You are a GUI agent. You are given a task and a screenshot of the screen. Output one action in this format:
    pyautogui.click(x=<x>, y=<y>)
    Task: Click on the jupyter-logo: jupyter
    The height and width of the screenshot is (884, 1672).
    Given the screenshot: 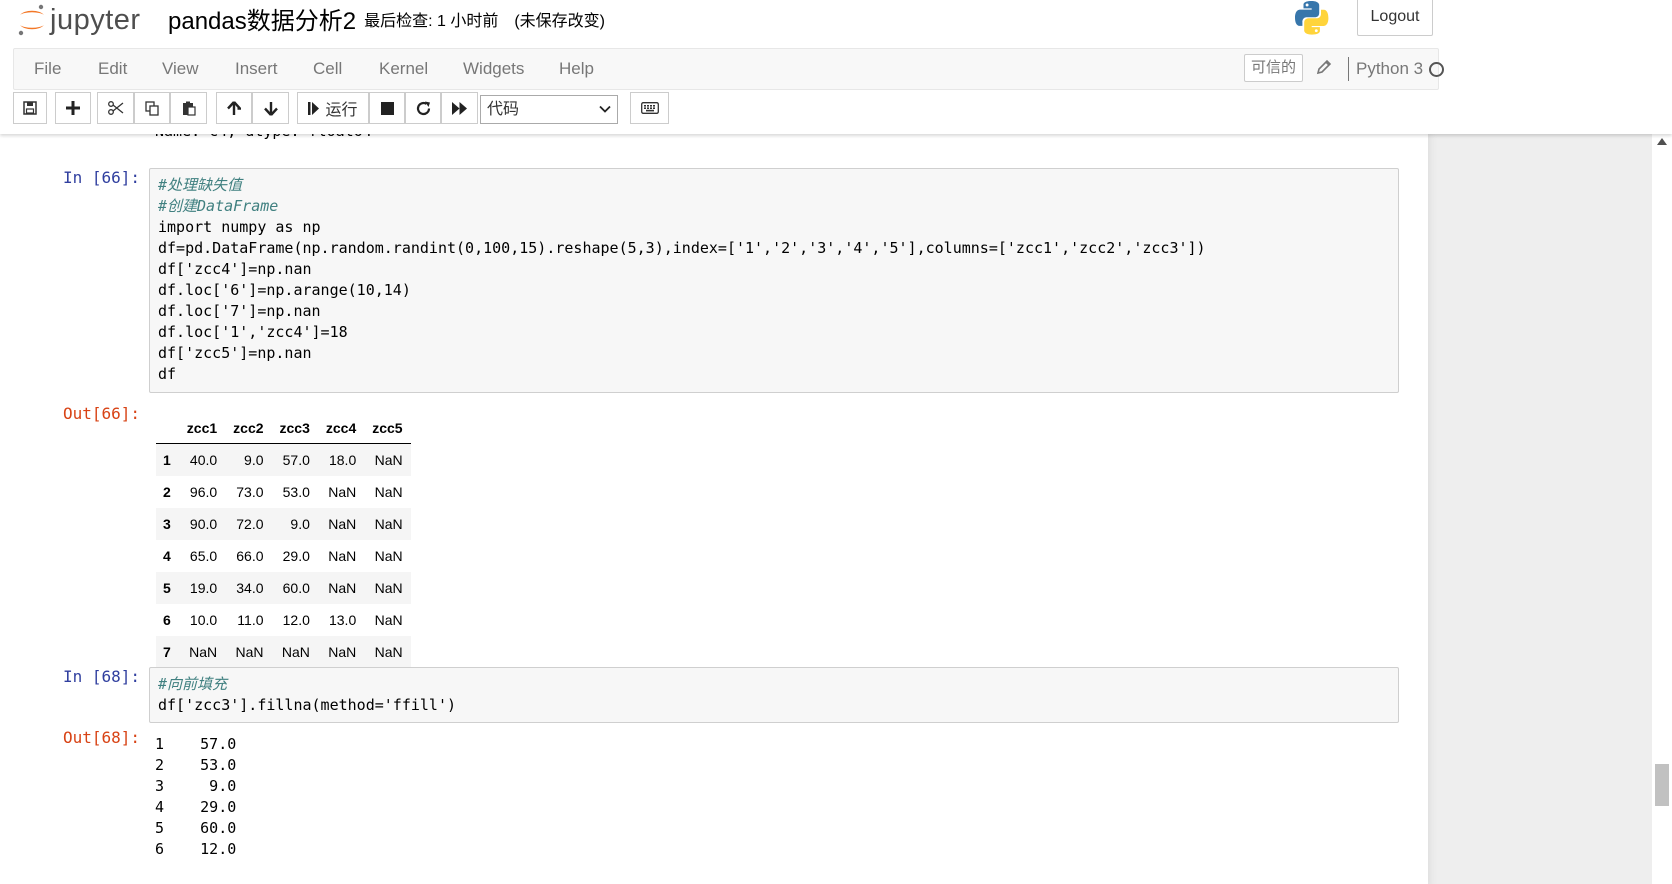 What is the action you would take?
    pyautogui.click(x=79, y=20)
    